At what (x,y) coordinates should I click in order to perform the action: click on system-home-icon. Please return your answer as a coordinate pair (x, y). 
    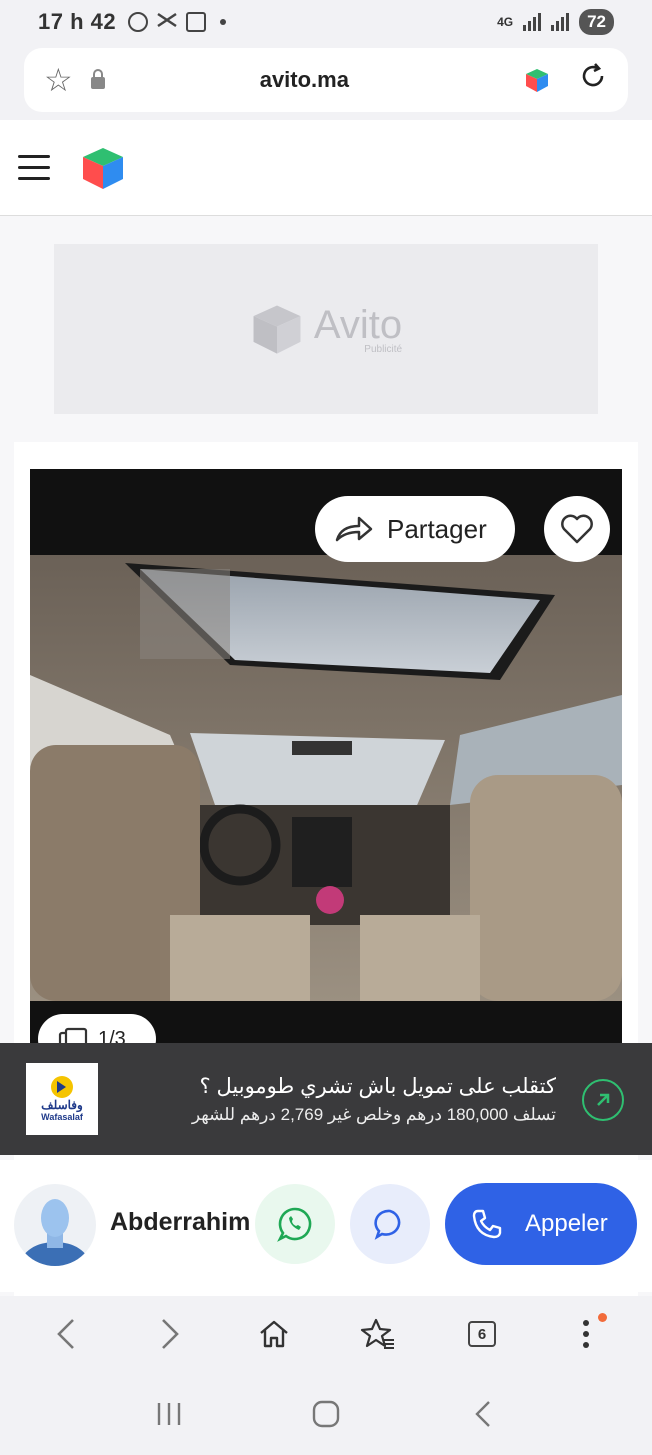
    Looking at the image, I should click on (326, 1413).